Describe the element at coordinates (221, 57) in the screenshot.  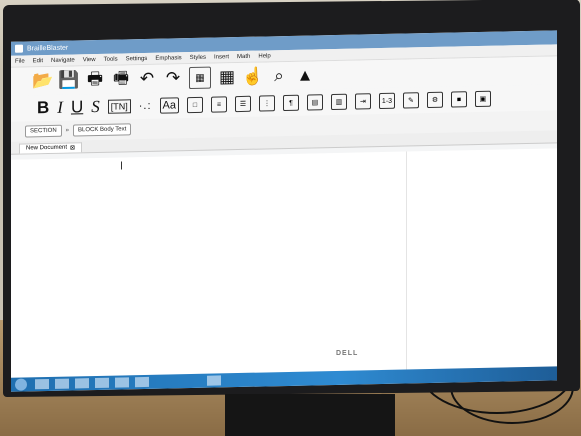
I see `menu-insert: Insert` at that location.